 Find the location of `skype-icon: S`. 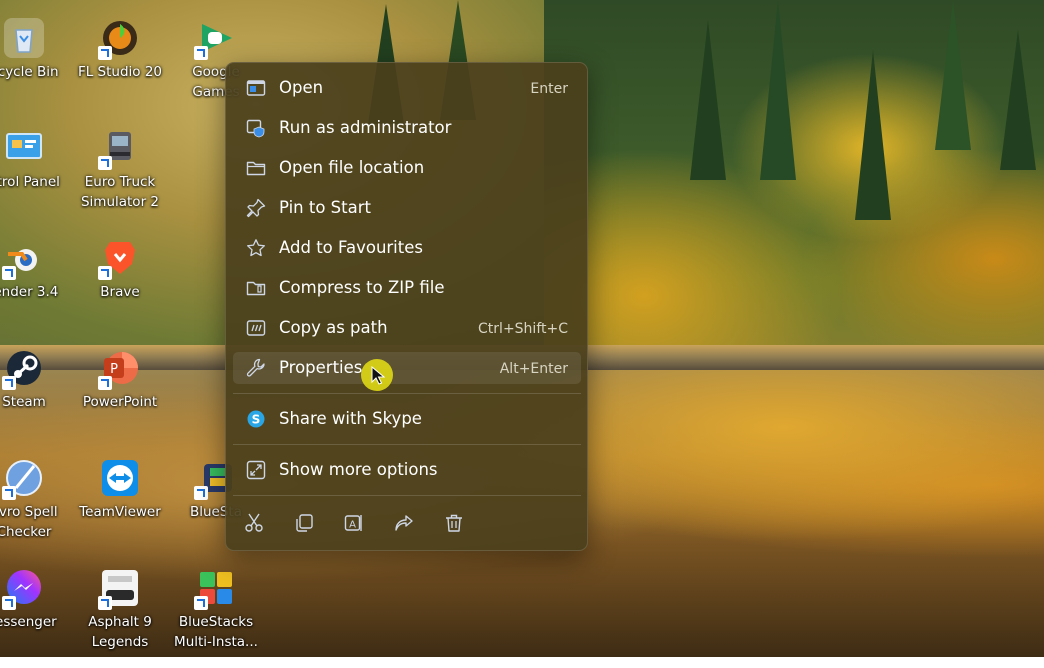

skype-icon: S is located at coordinates (256, 419).